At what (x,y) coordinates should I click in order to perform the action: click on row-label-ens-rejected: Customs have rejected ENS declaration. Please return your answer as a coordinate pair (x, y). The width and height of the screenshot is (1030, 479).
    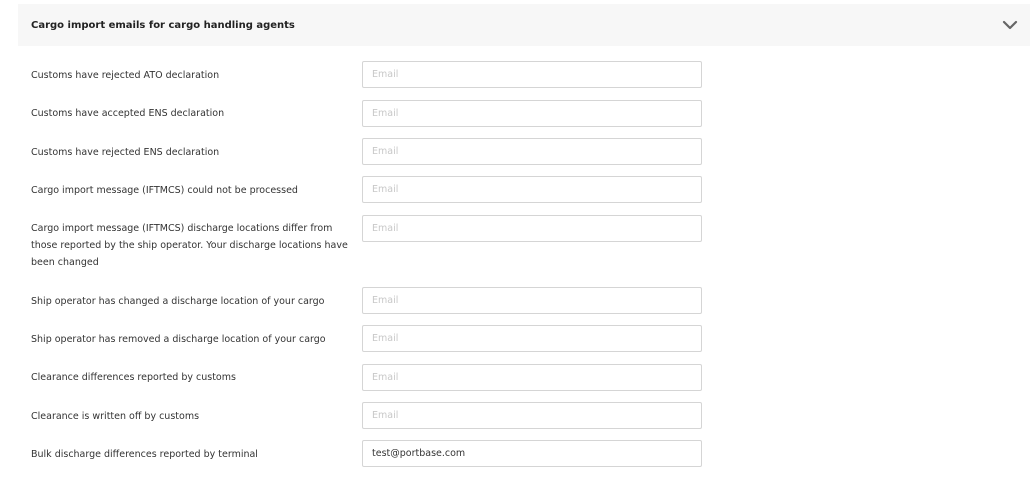
    Looking at the image, I should click on (125, 152).